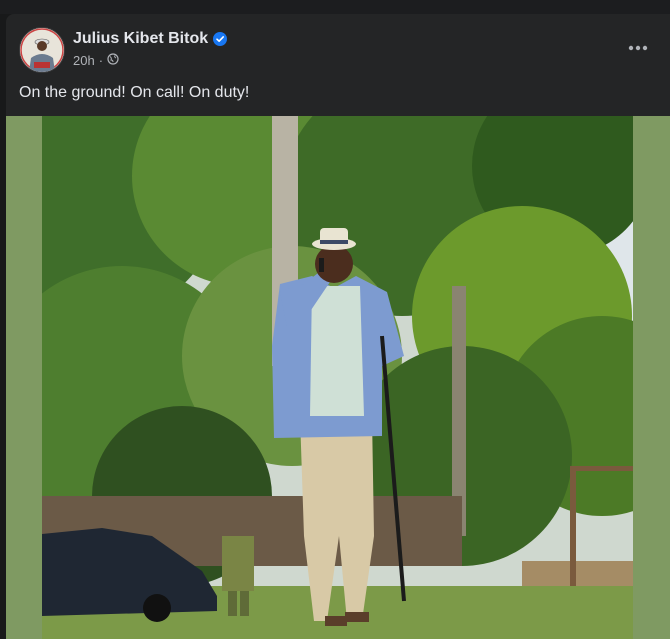 This screenshot has height=639, width=670. I want to click on avatar, so click(42, 50).